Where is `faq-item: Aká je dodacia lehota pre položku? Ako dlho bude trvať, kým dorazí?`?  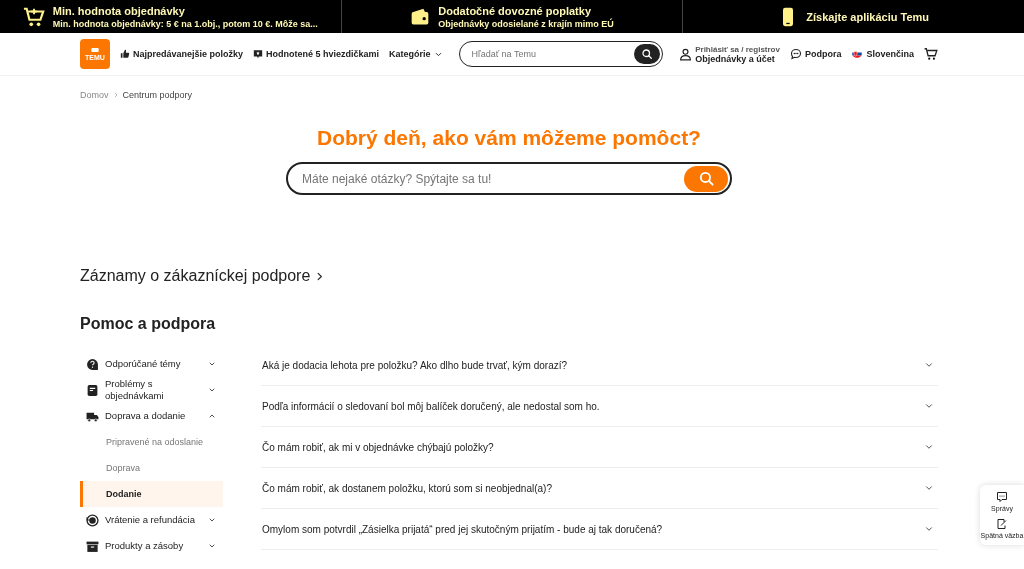 faq-item: Aká je dodacia lehota pre položku? Ako dlho bude trvať, kým dorazí? is located at coordinates (599, 365).